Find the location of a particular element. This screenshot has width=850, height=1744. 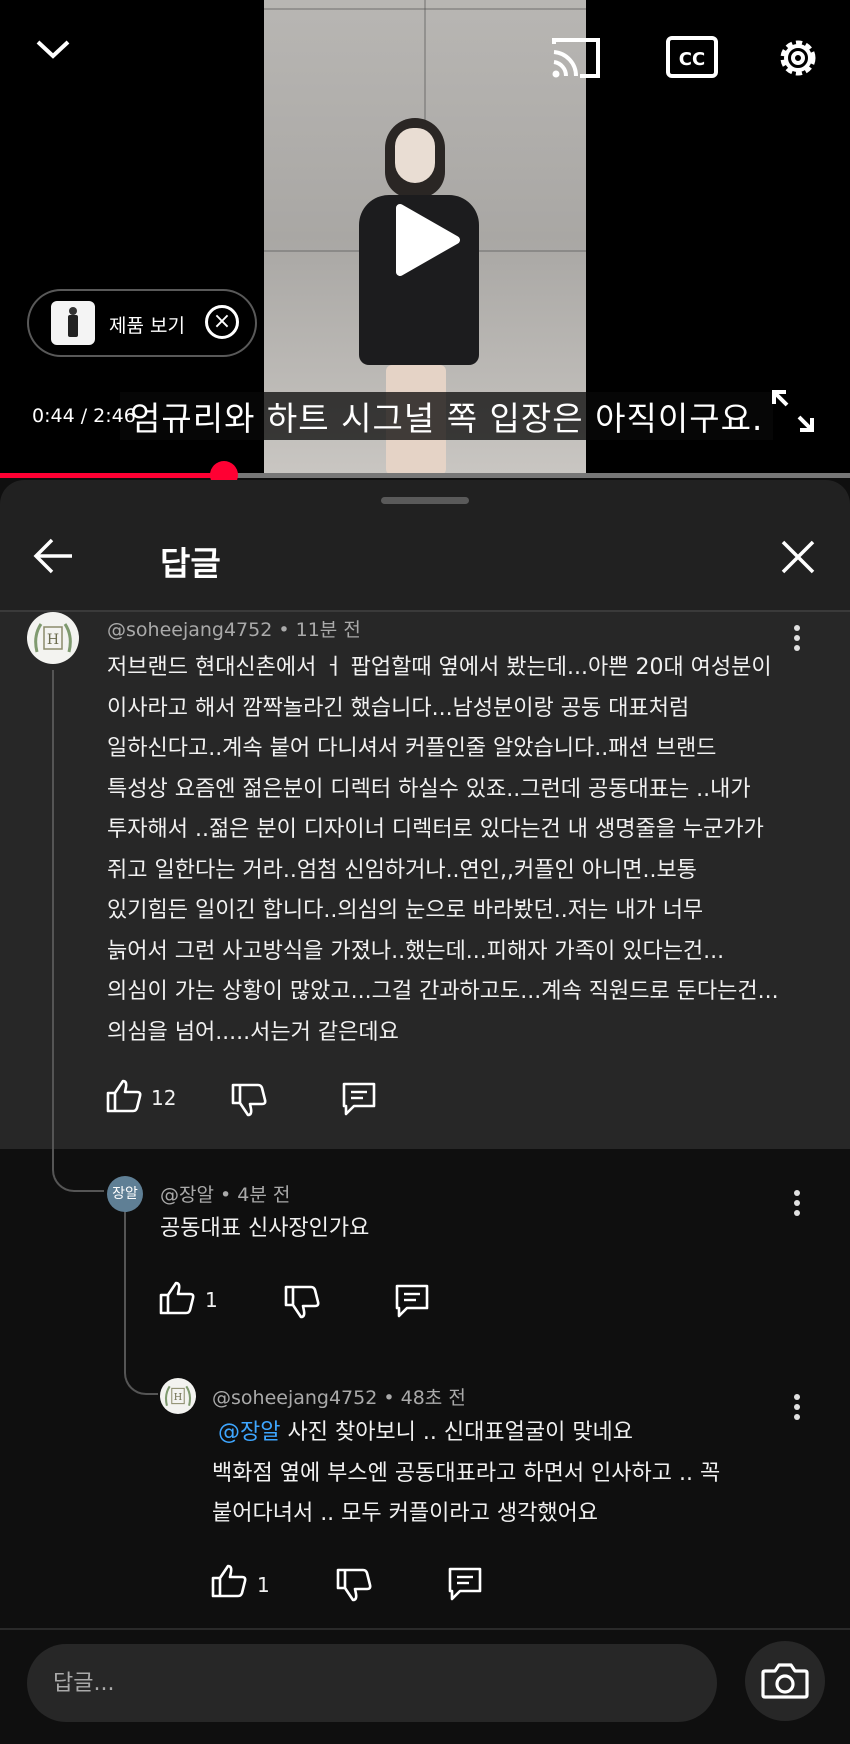

close-circle-icon: × is located at coordinates (222, 322).